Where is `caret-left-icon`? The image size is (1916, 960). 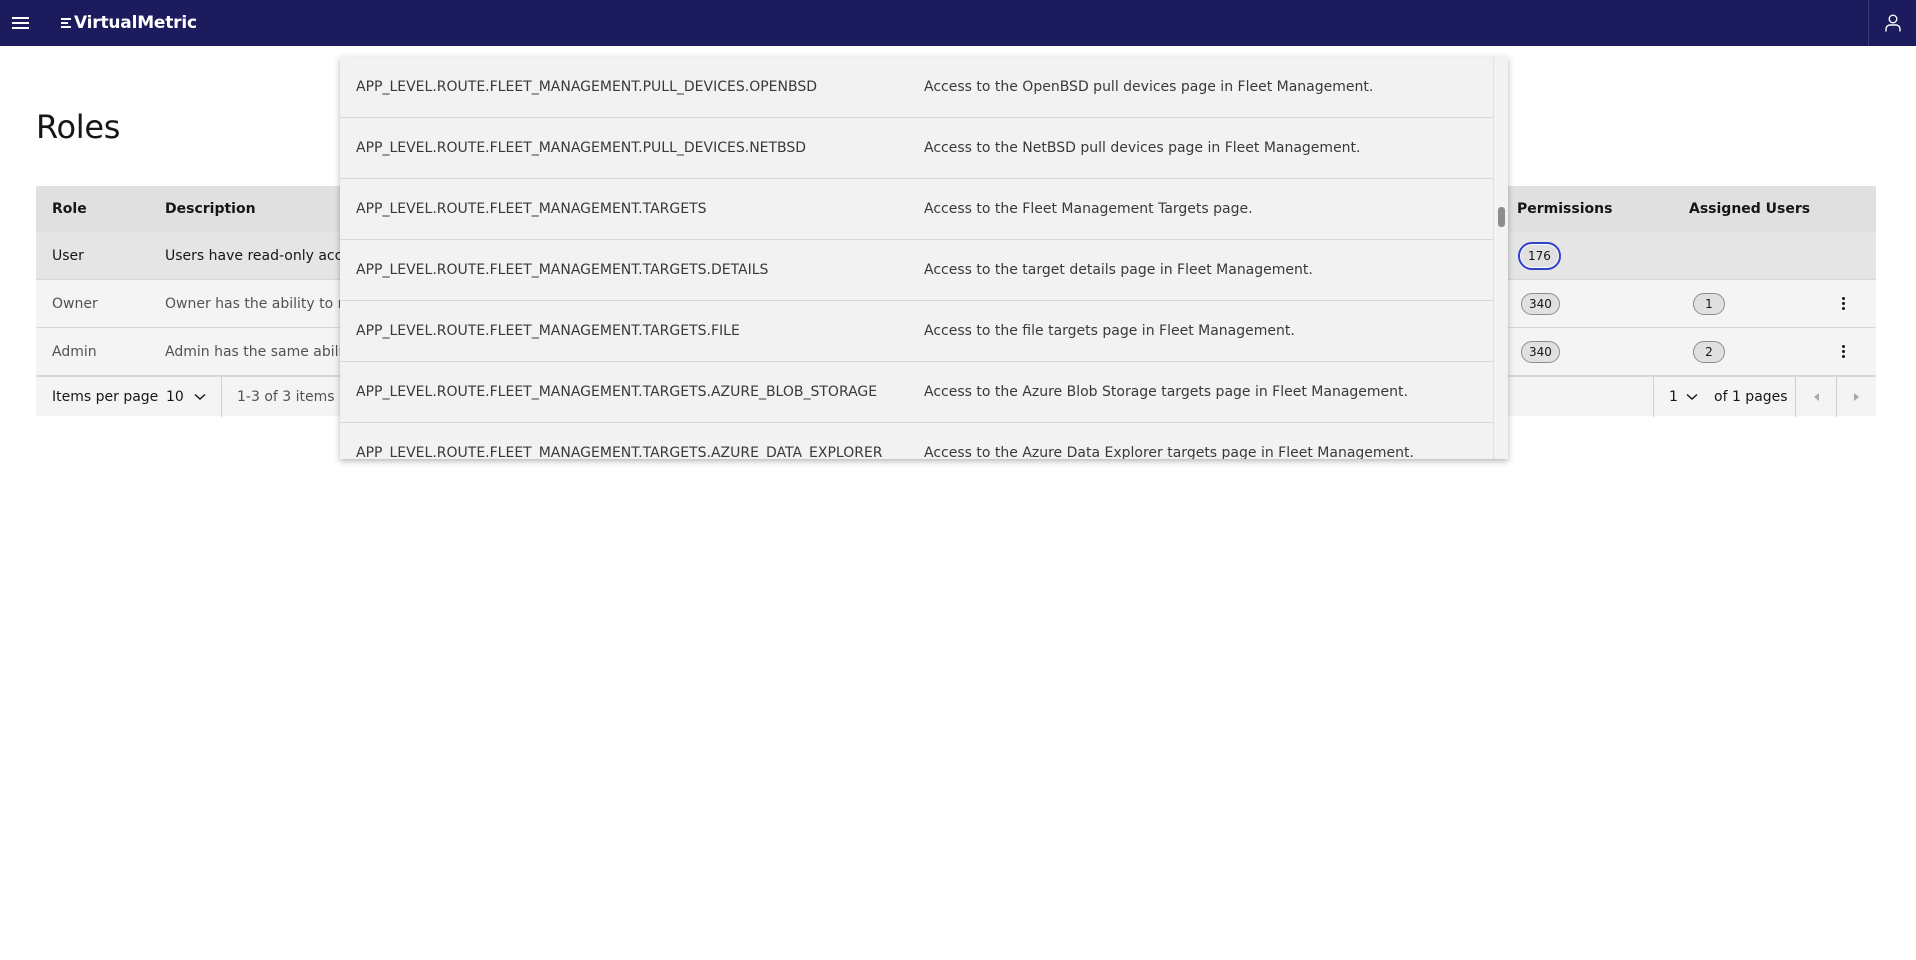
caret-left-icon is located at coordinates (1816, 396).